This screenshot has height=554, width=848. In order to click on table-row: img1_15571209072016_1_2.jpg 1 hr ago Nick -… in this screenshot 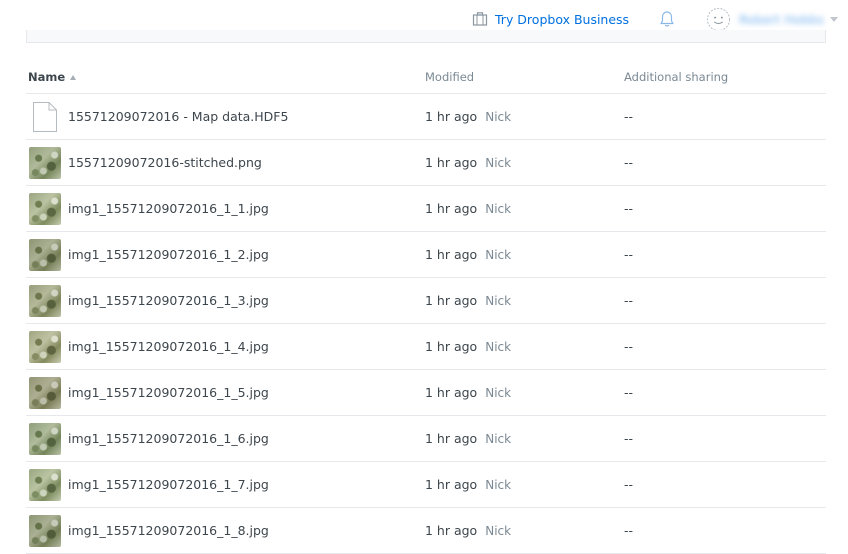, I will do `click(426, 255)`.